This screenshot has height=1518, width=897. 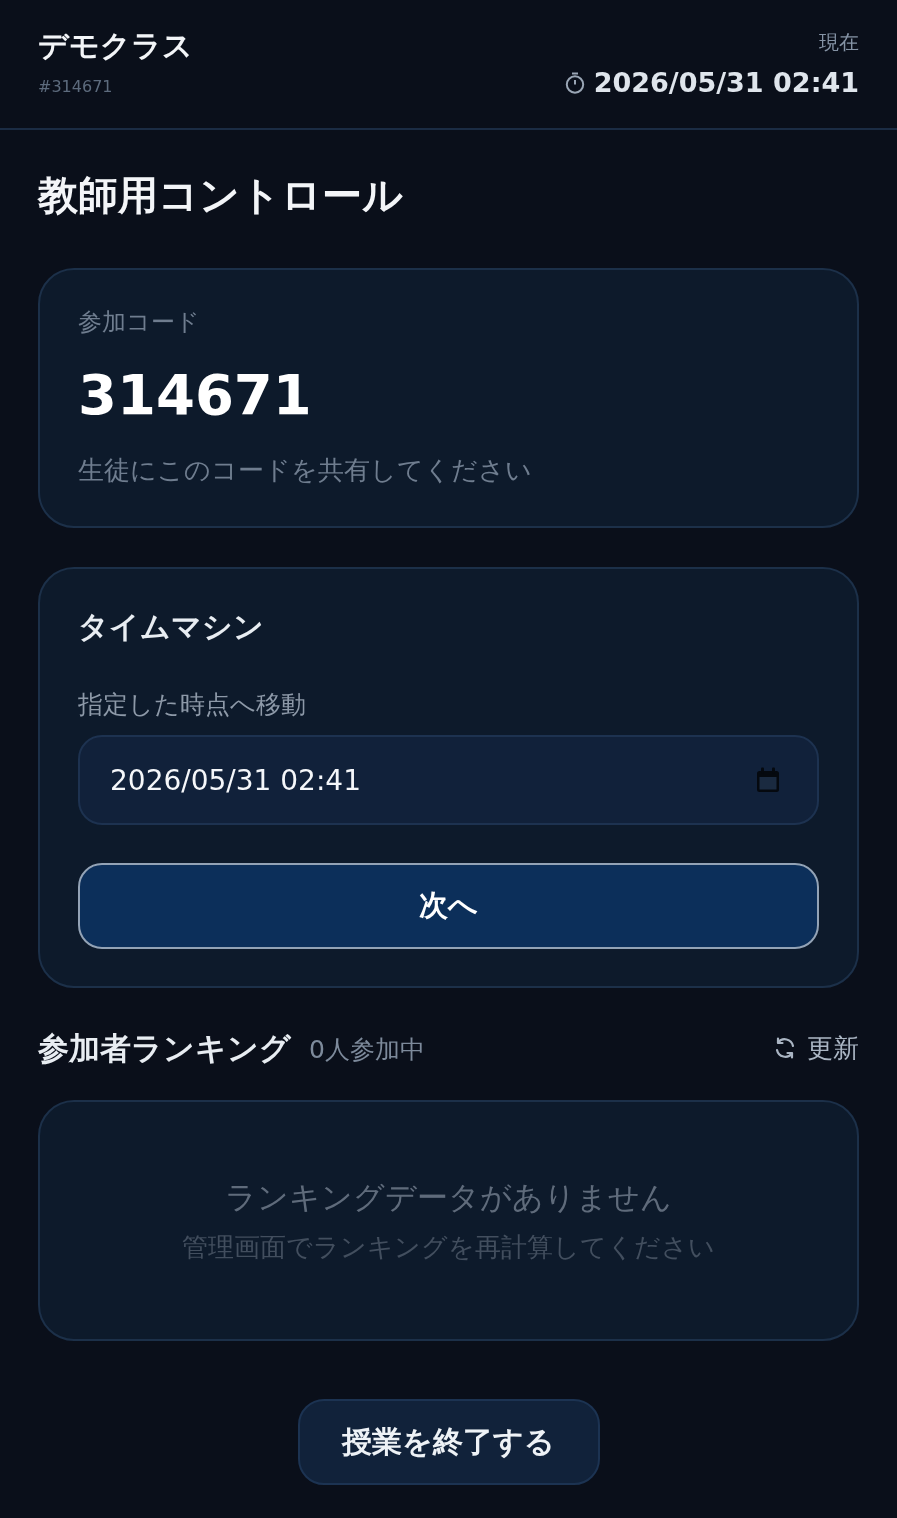 I want to click on card-title: タイムマシン, so click(x=171, y=627).